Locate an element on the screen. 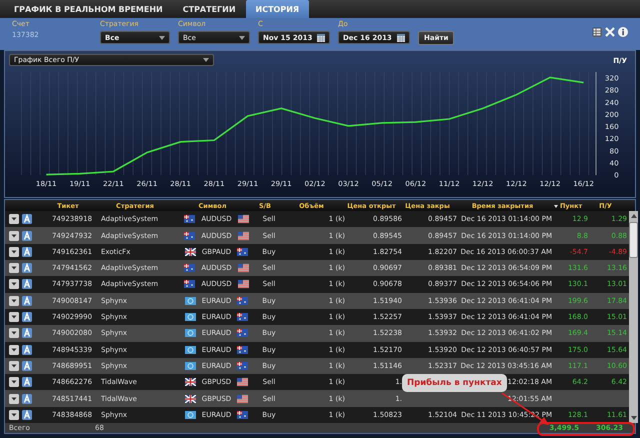 Image resolution: width=640 pixels, height=438 pixels. tab: ГРАФИК В РЕАЛЬНОМ ВРЕМЕНИ is located at coordinates (88, 9).